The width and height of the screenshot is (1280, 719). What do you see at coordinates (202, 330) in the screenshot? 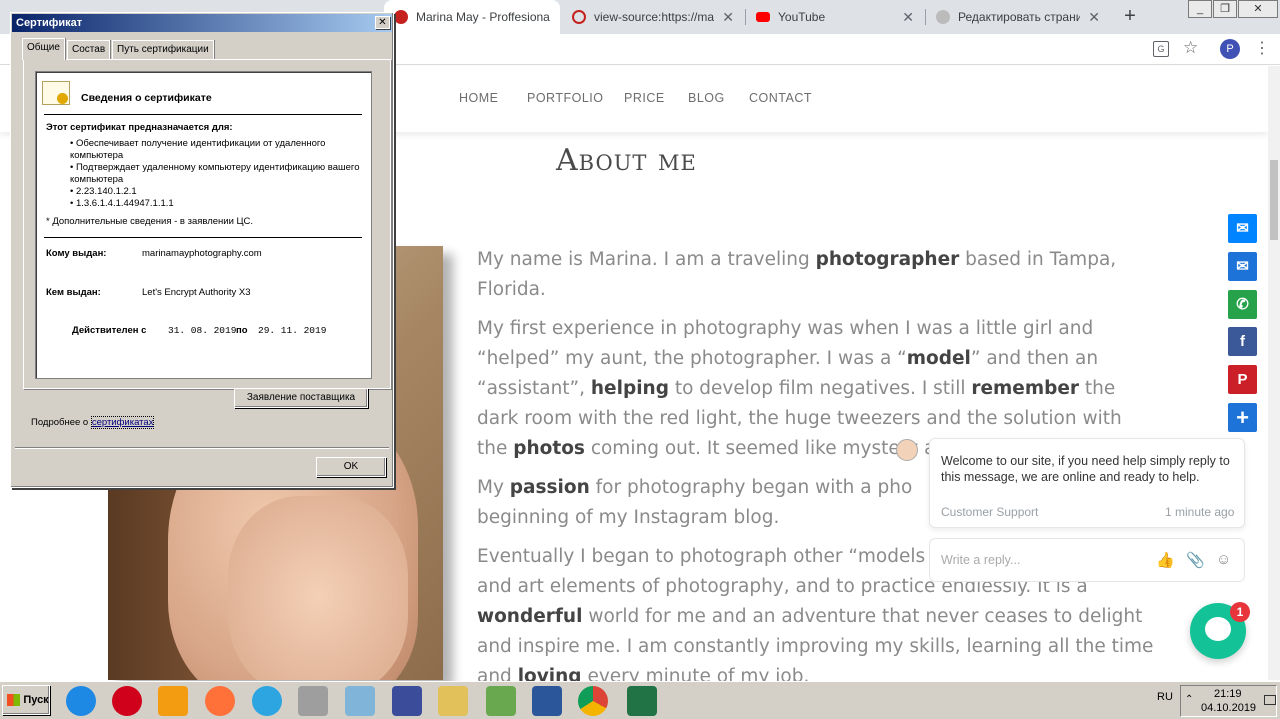
I see `valid-from-value: 31. 08. 2019` at bounding box center [202, 330].